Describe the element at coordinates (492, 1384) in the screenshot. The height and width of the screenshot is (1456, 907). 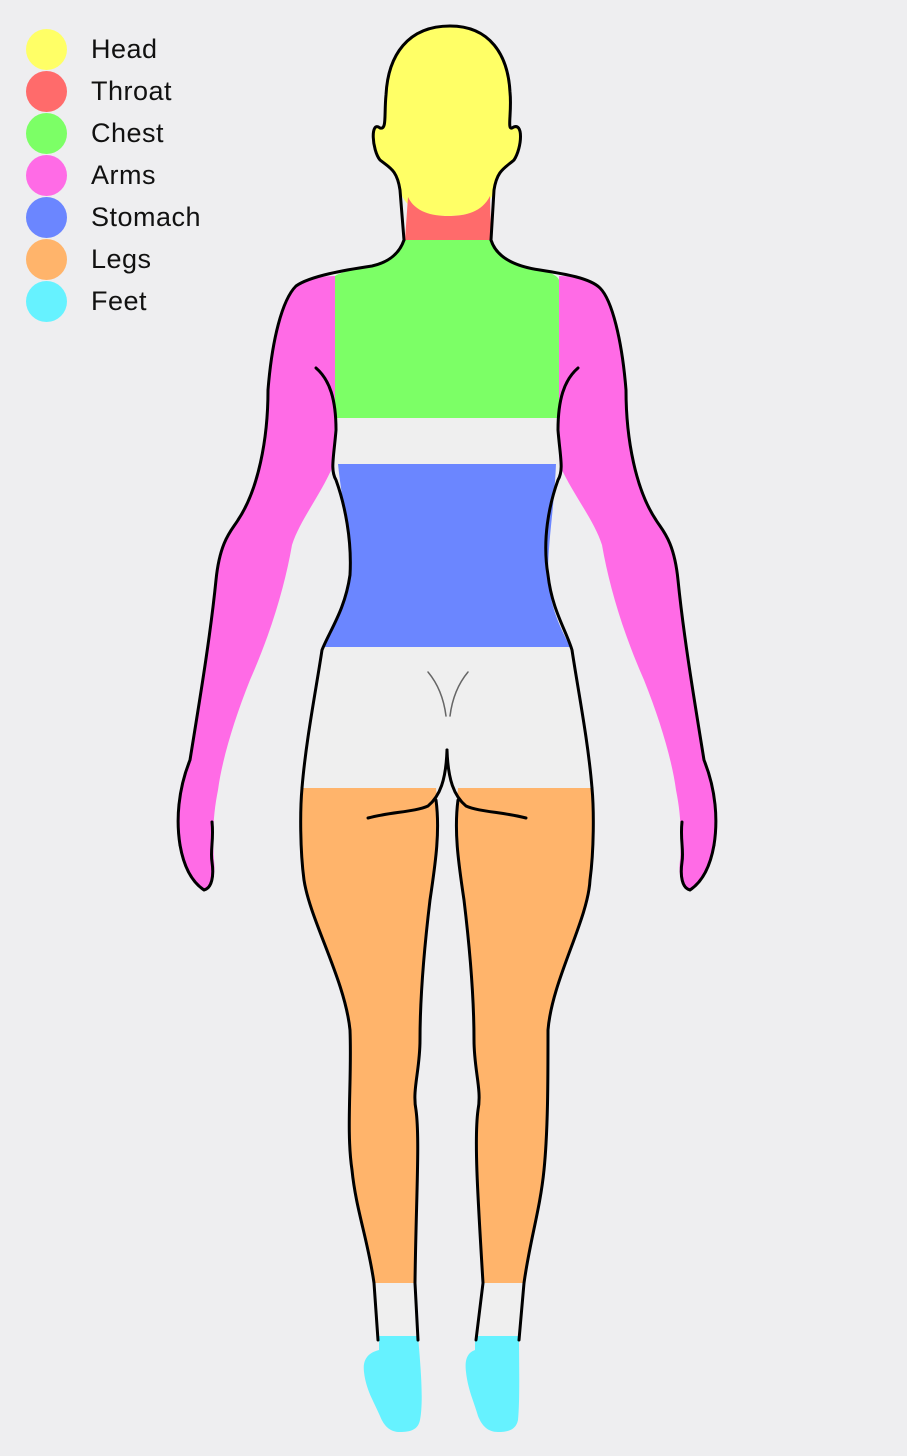
I see `right-foot-region` at that location.